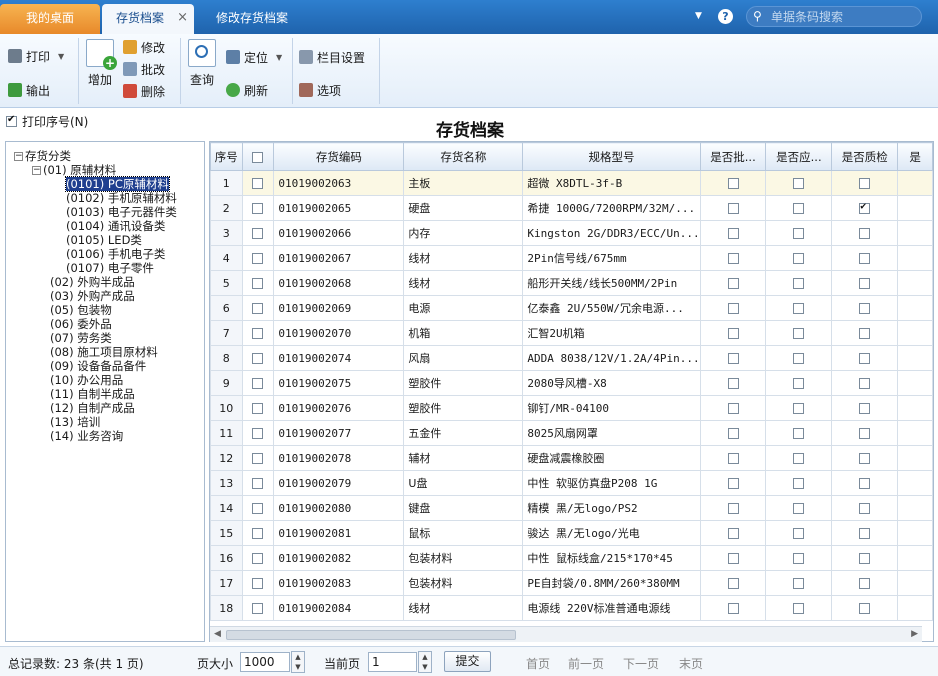 This screenshot has height=676, width=938. Describe the element at coordinates (339, 408) in the screenshot. I see `row-code: 01019002076` at that location.